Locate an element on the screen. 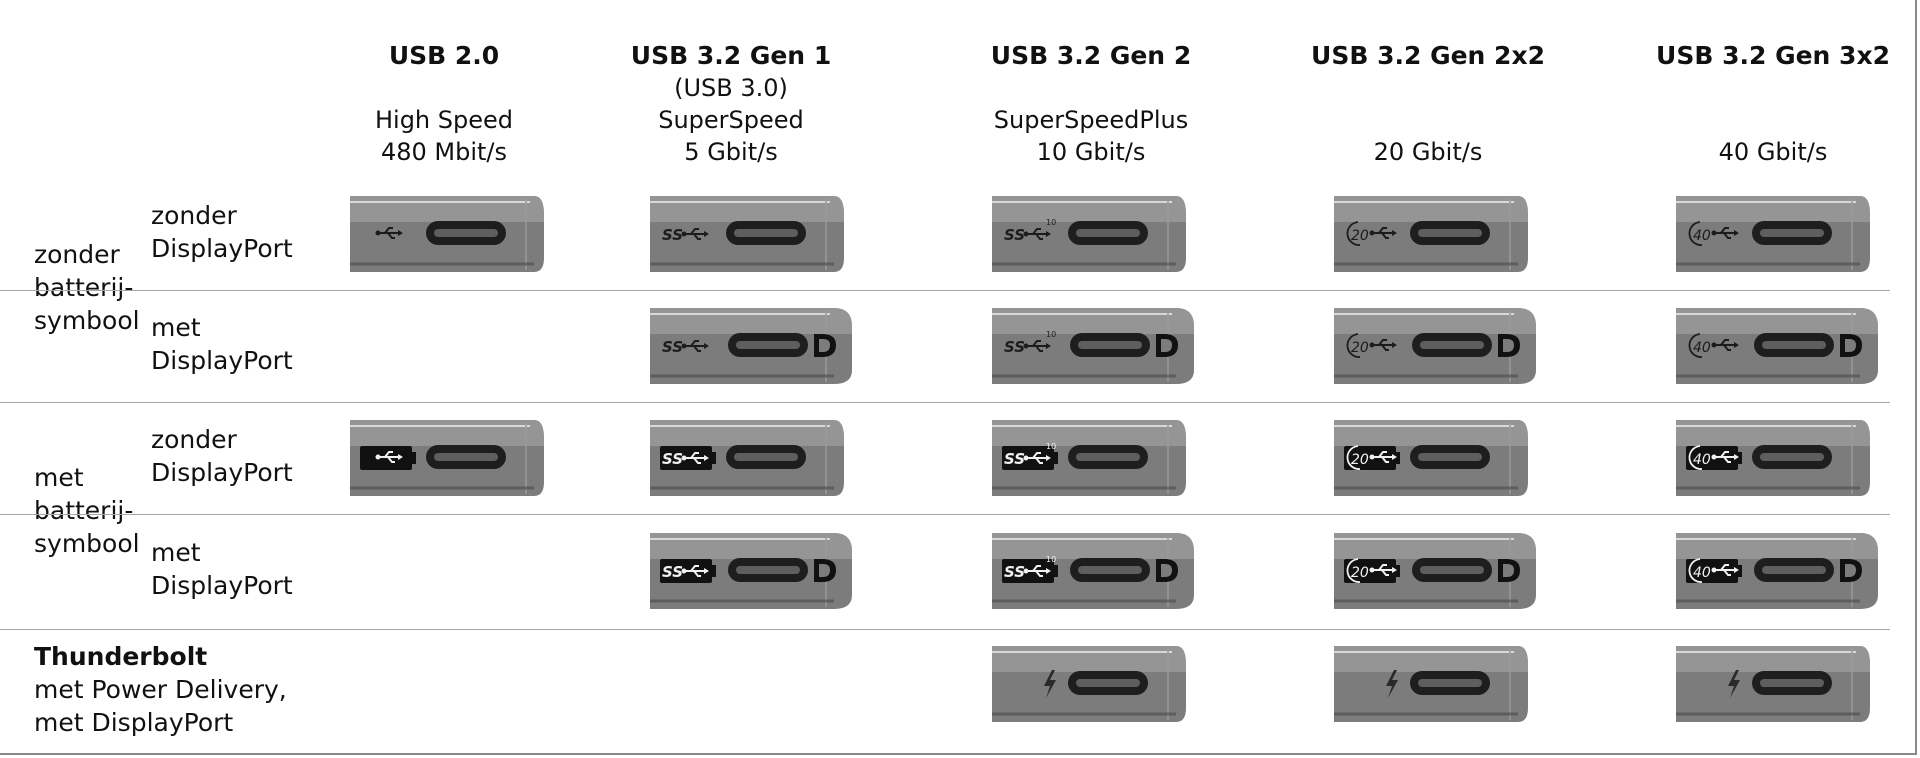 The image size is (1920, 758). column-name: High Speed is located at coordinates (444, 120).